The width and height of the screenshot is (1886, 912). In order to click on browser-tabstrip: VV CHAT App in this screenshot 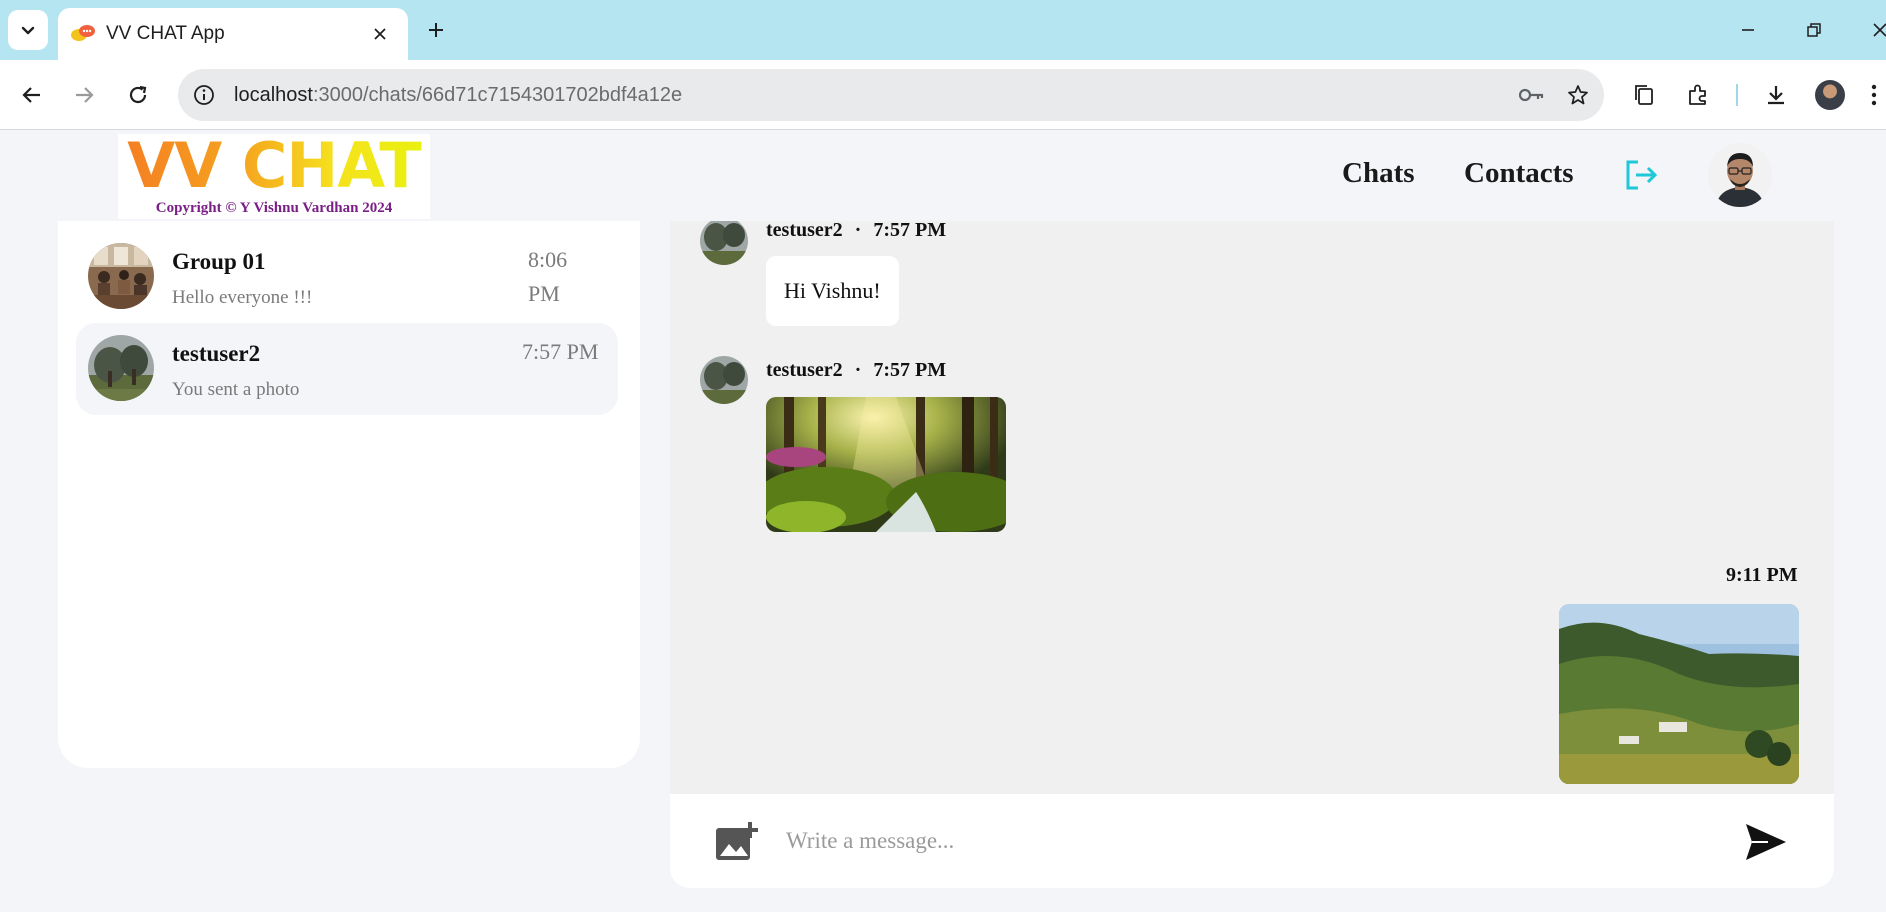, I will do `click(943, 30)`.